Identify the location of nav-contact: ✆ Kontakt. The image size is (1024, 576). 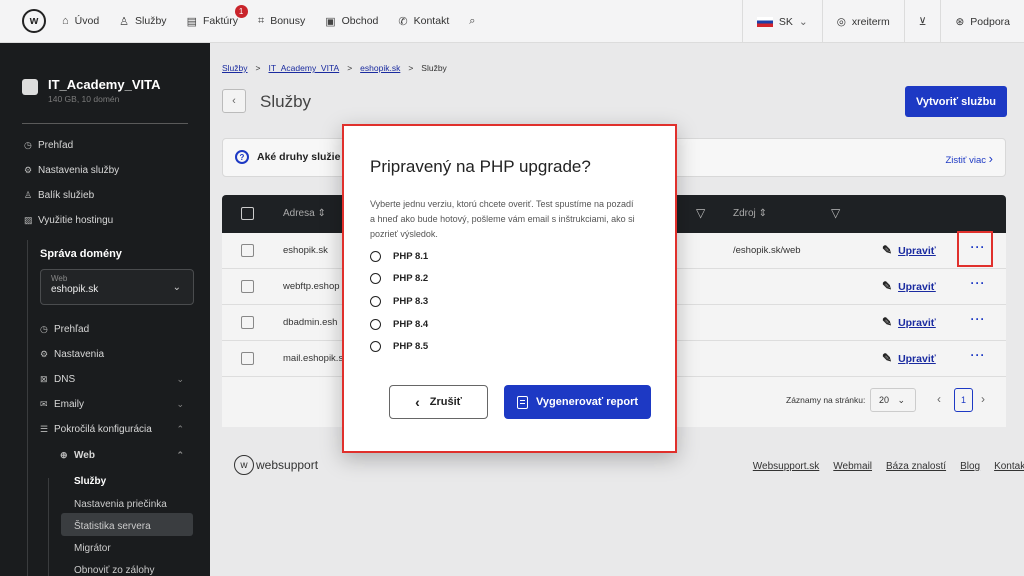
(423, 21).